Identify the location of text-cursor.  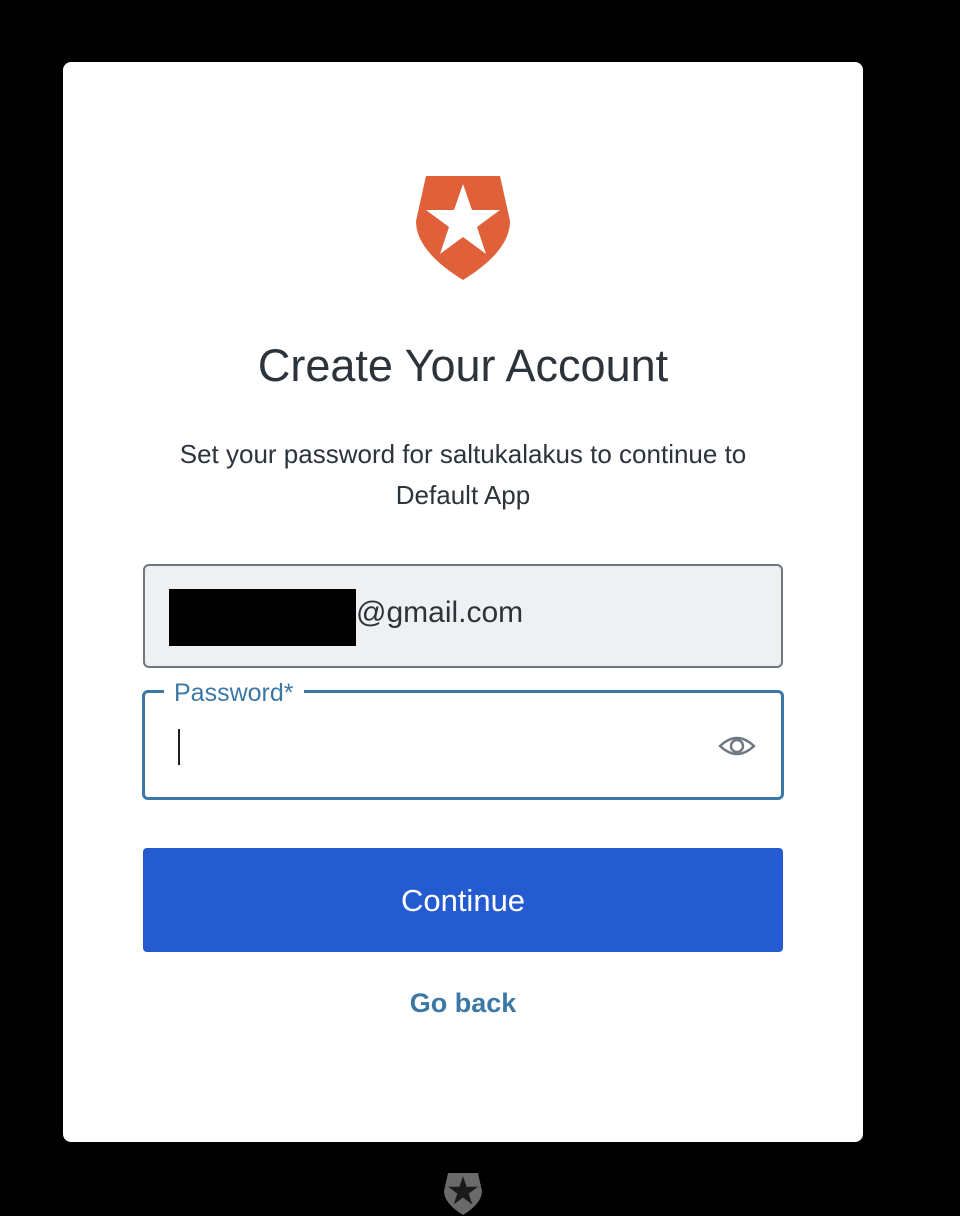
(179, 747).